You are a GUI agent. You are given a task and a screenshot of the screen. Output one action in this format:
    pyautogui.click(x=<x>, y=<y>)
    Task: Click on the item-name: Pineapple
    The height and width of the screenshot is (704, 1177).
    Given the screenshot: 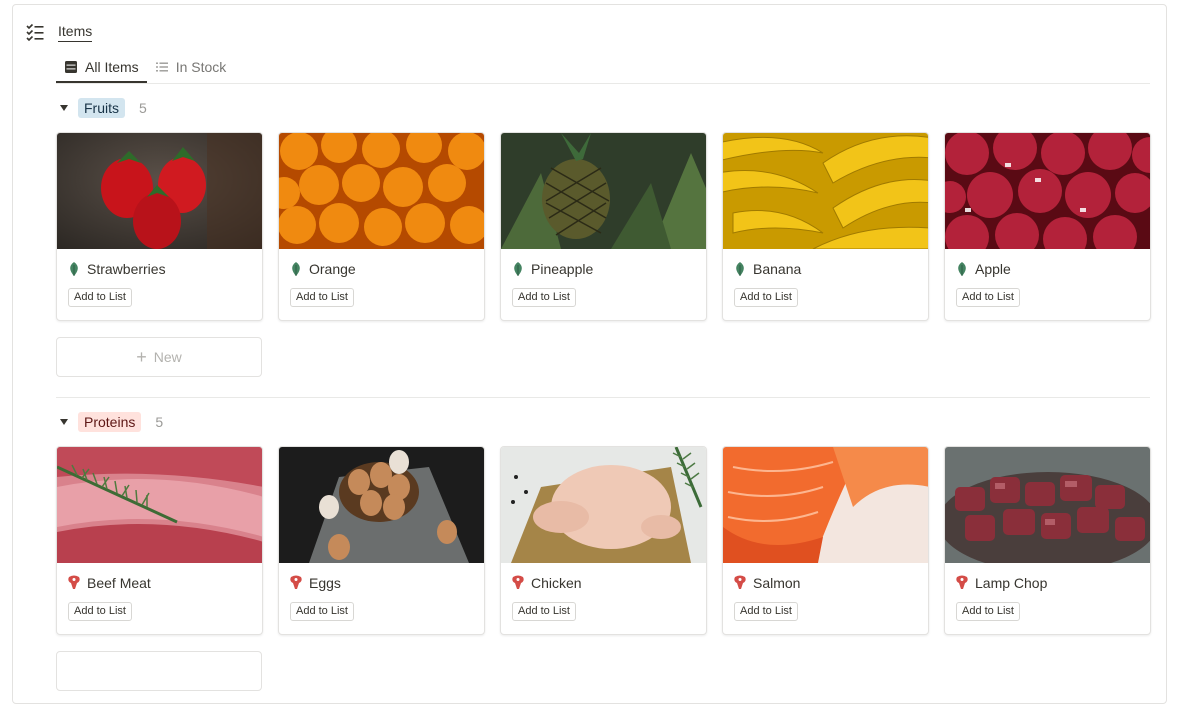 What is the action you would take?
    pyautogui.click(x=562, y=269)
    